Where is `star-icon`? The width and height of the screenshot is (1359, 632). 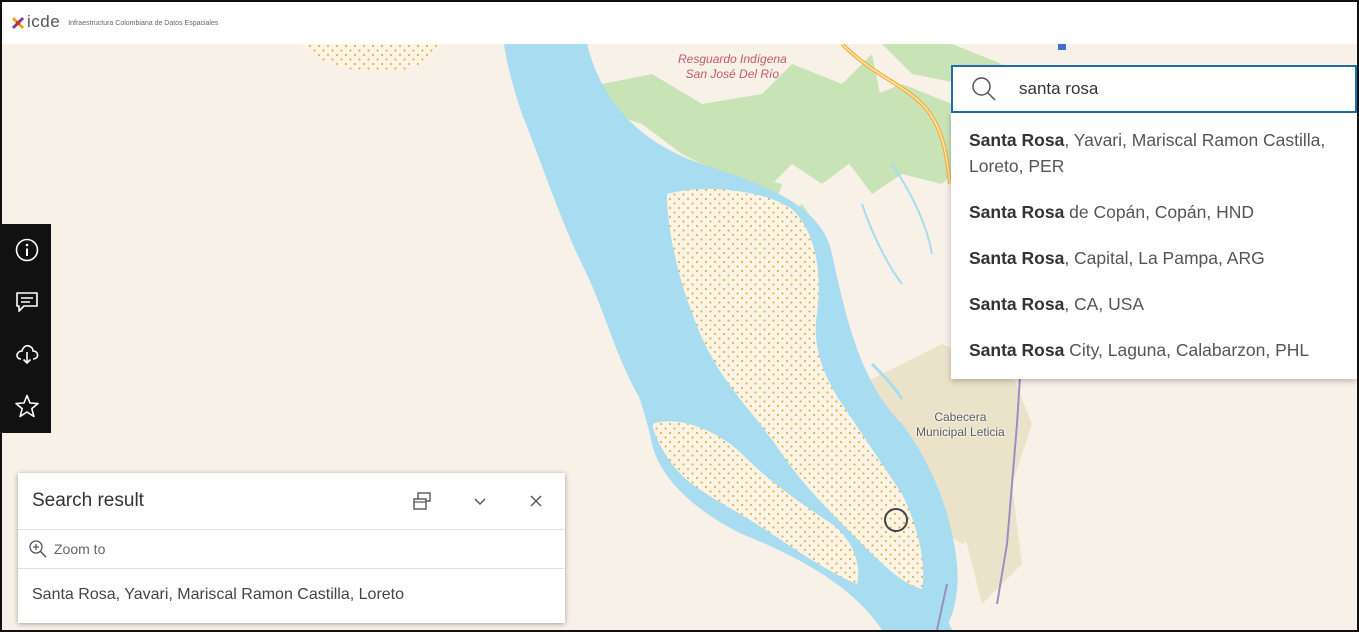
star-icon is located at coordinates (26, 406).